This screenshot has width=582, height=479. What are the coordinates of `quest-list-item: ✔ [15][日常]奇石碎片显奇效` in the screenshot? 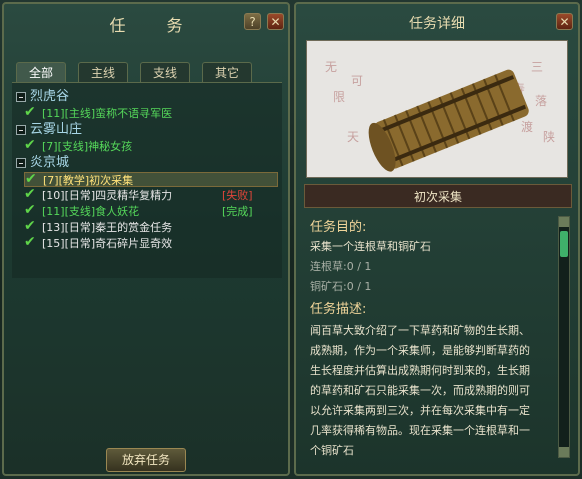 It's located at (151, 243).